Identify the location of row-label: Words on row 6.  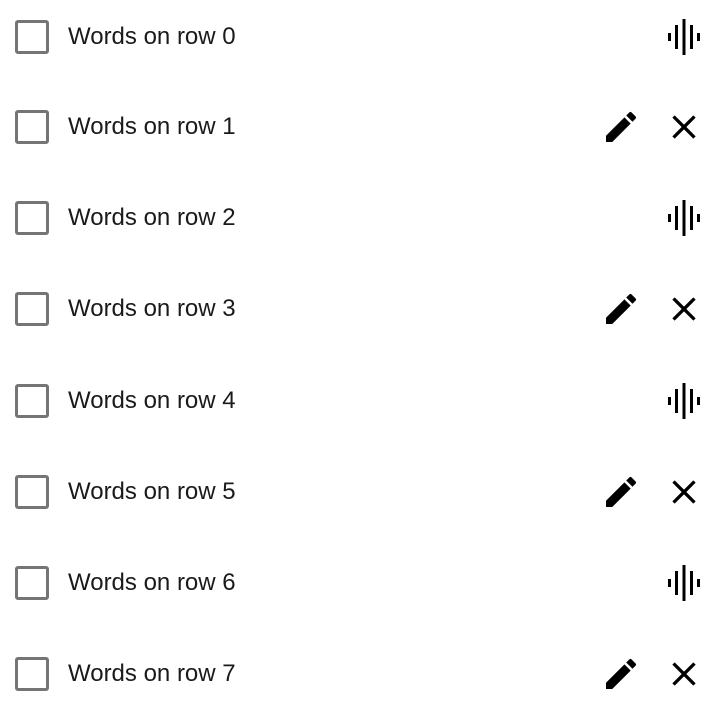
(152, 582).